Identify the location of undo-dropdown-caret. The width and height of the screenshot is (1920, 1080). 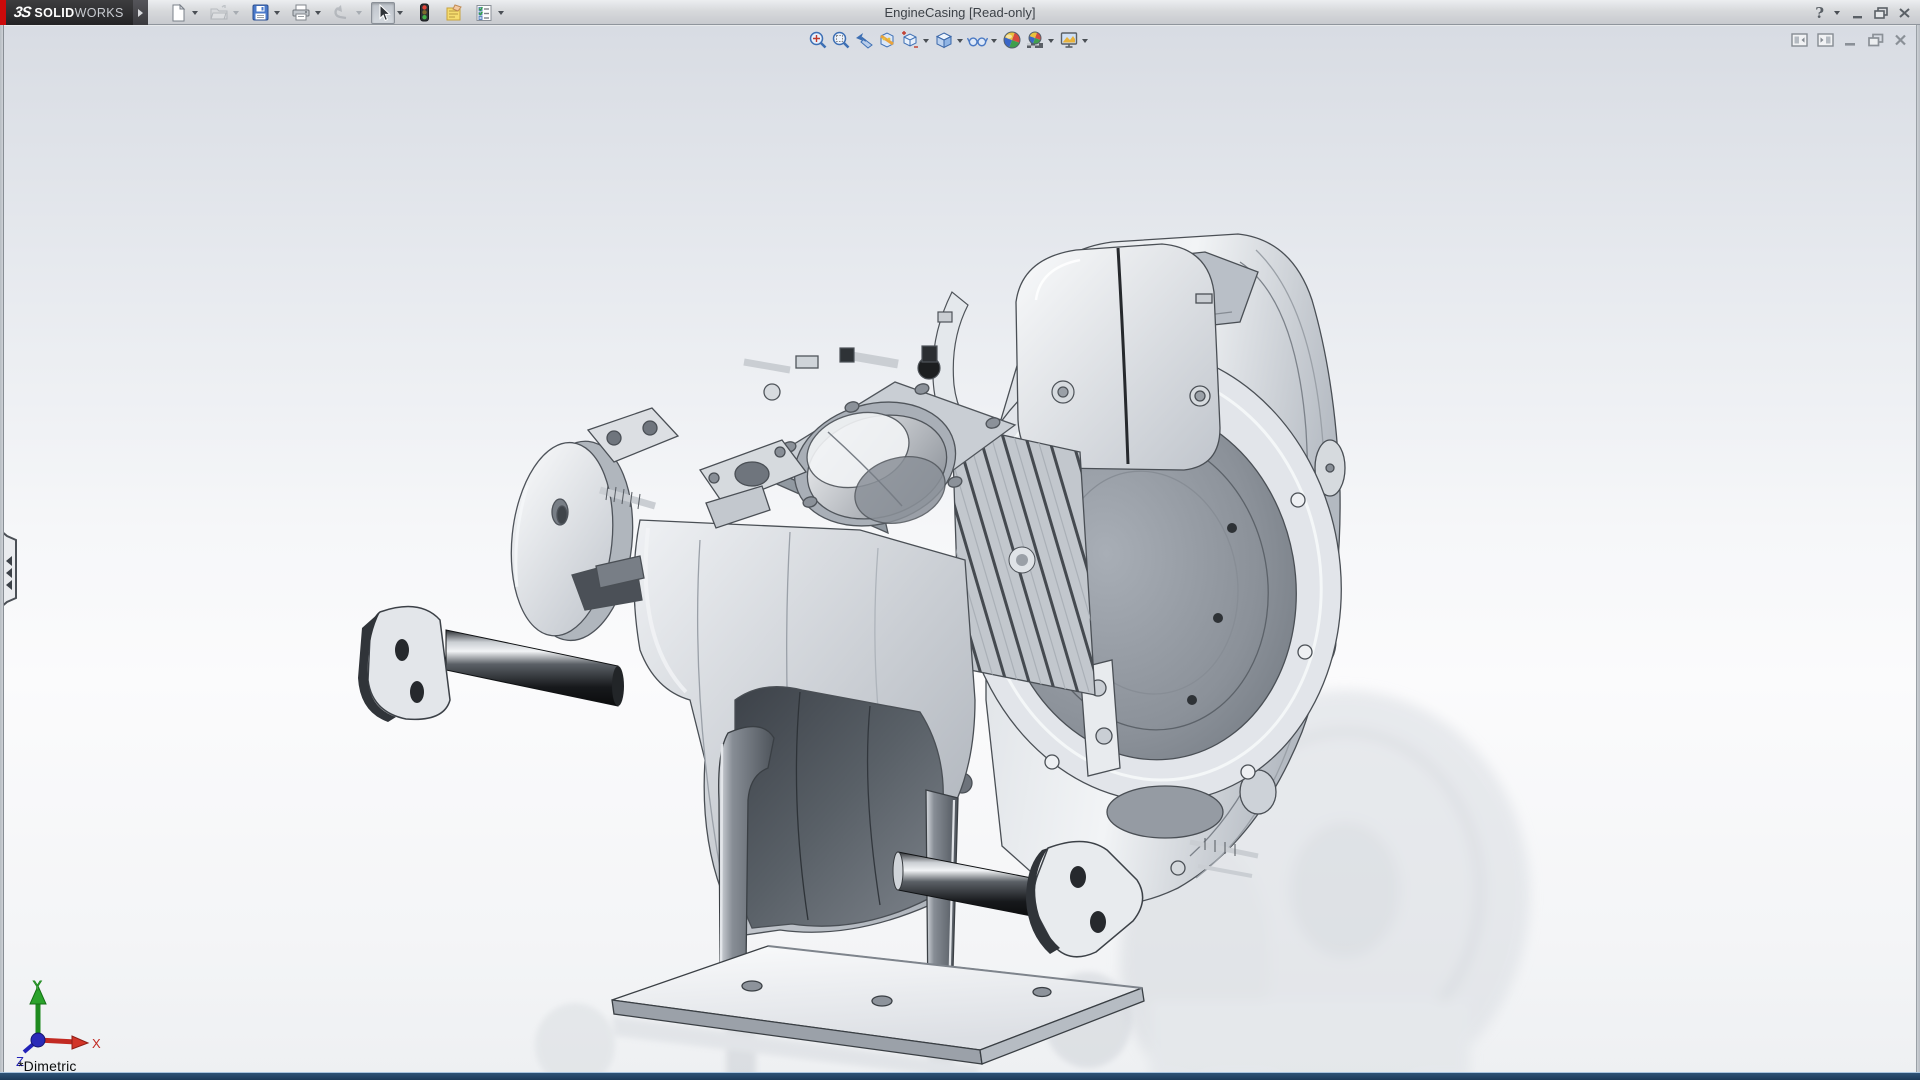
(359, 14).